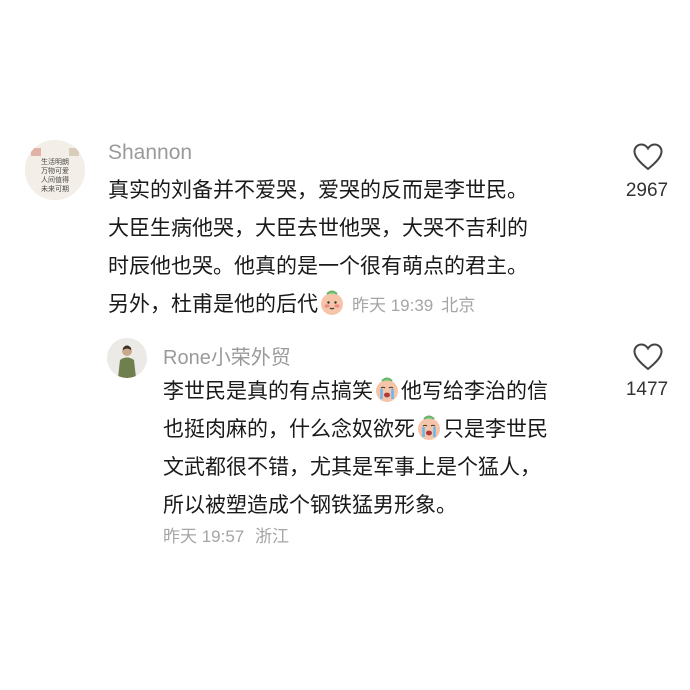 The width and height of the screenshot is (690, 690). What do you see at coordinates (55, 179) in the screenshot?
I see `svg-text: 人间值得` at bounding box center [55, 179].